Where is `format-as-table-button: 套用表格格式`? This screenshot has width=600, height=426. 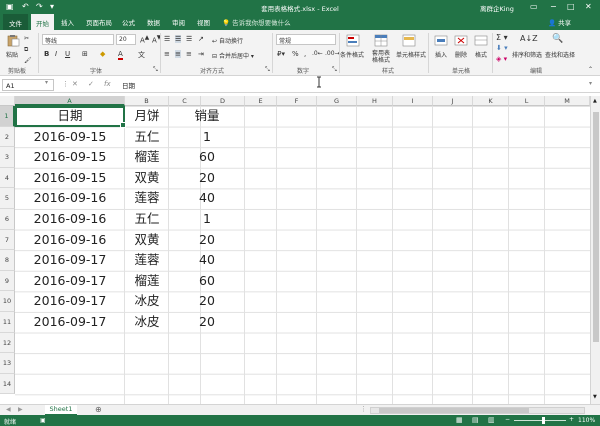
format-as-table-button: 套用表格格式 is located at coordinates (381, 57).